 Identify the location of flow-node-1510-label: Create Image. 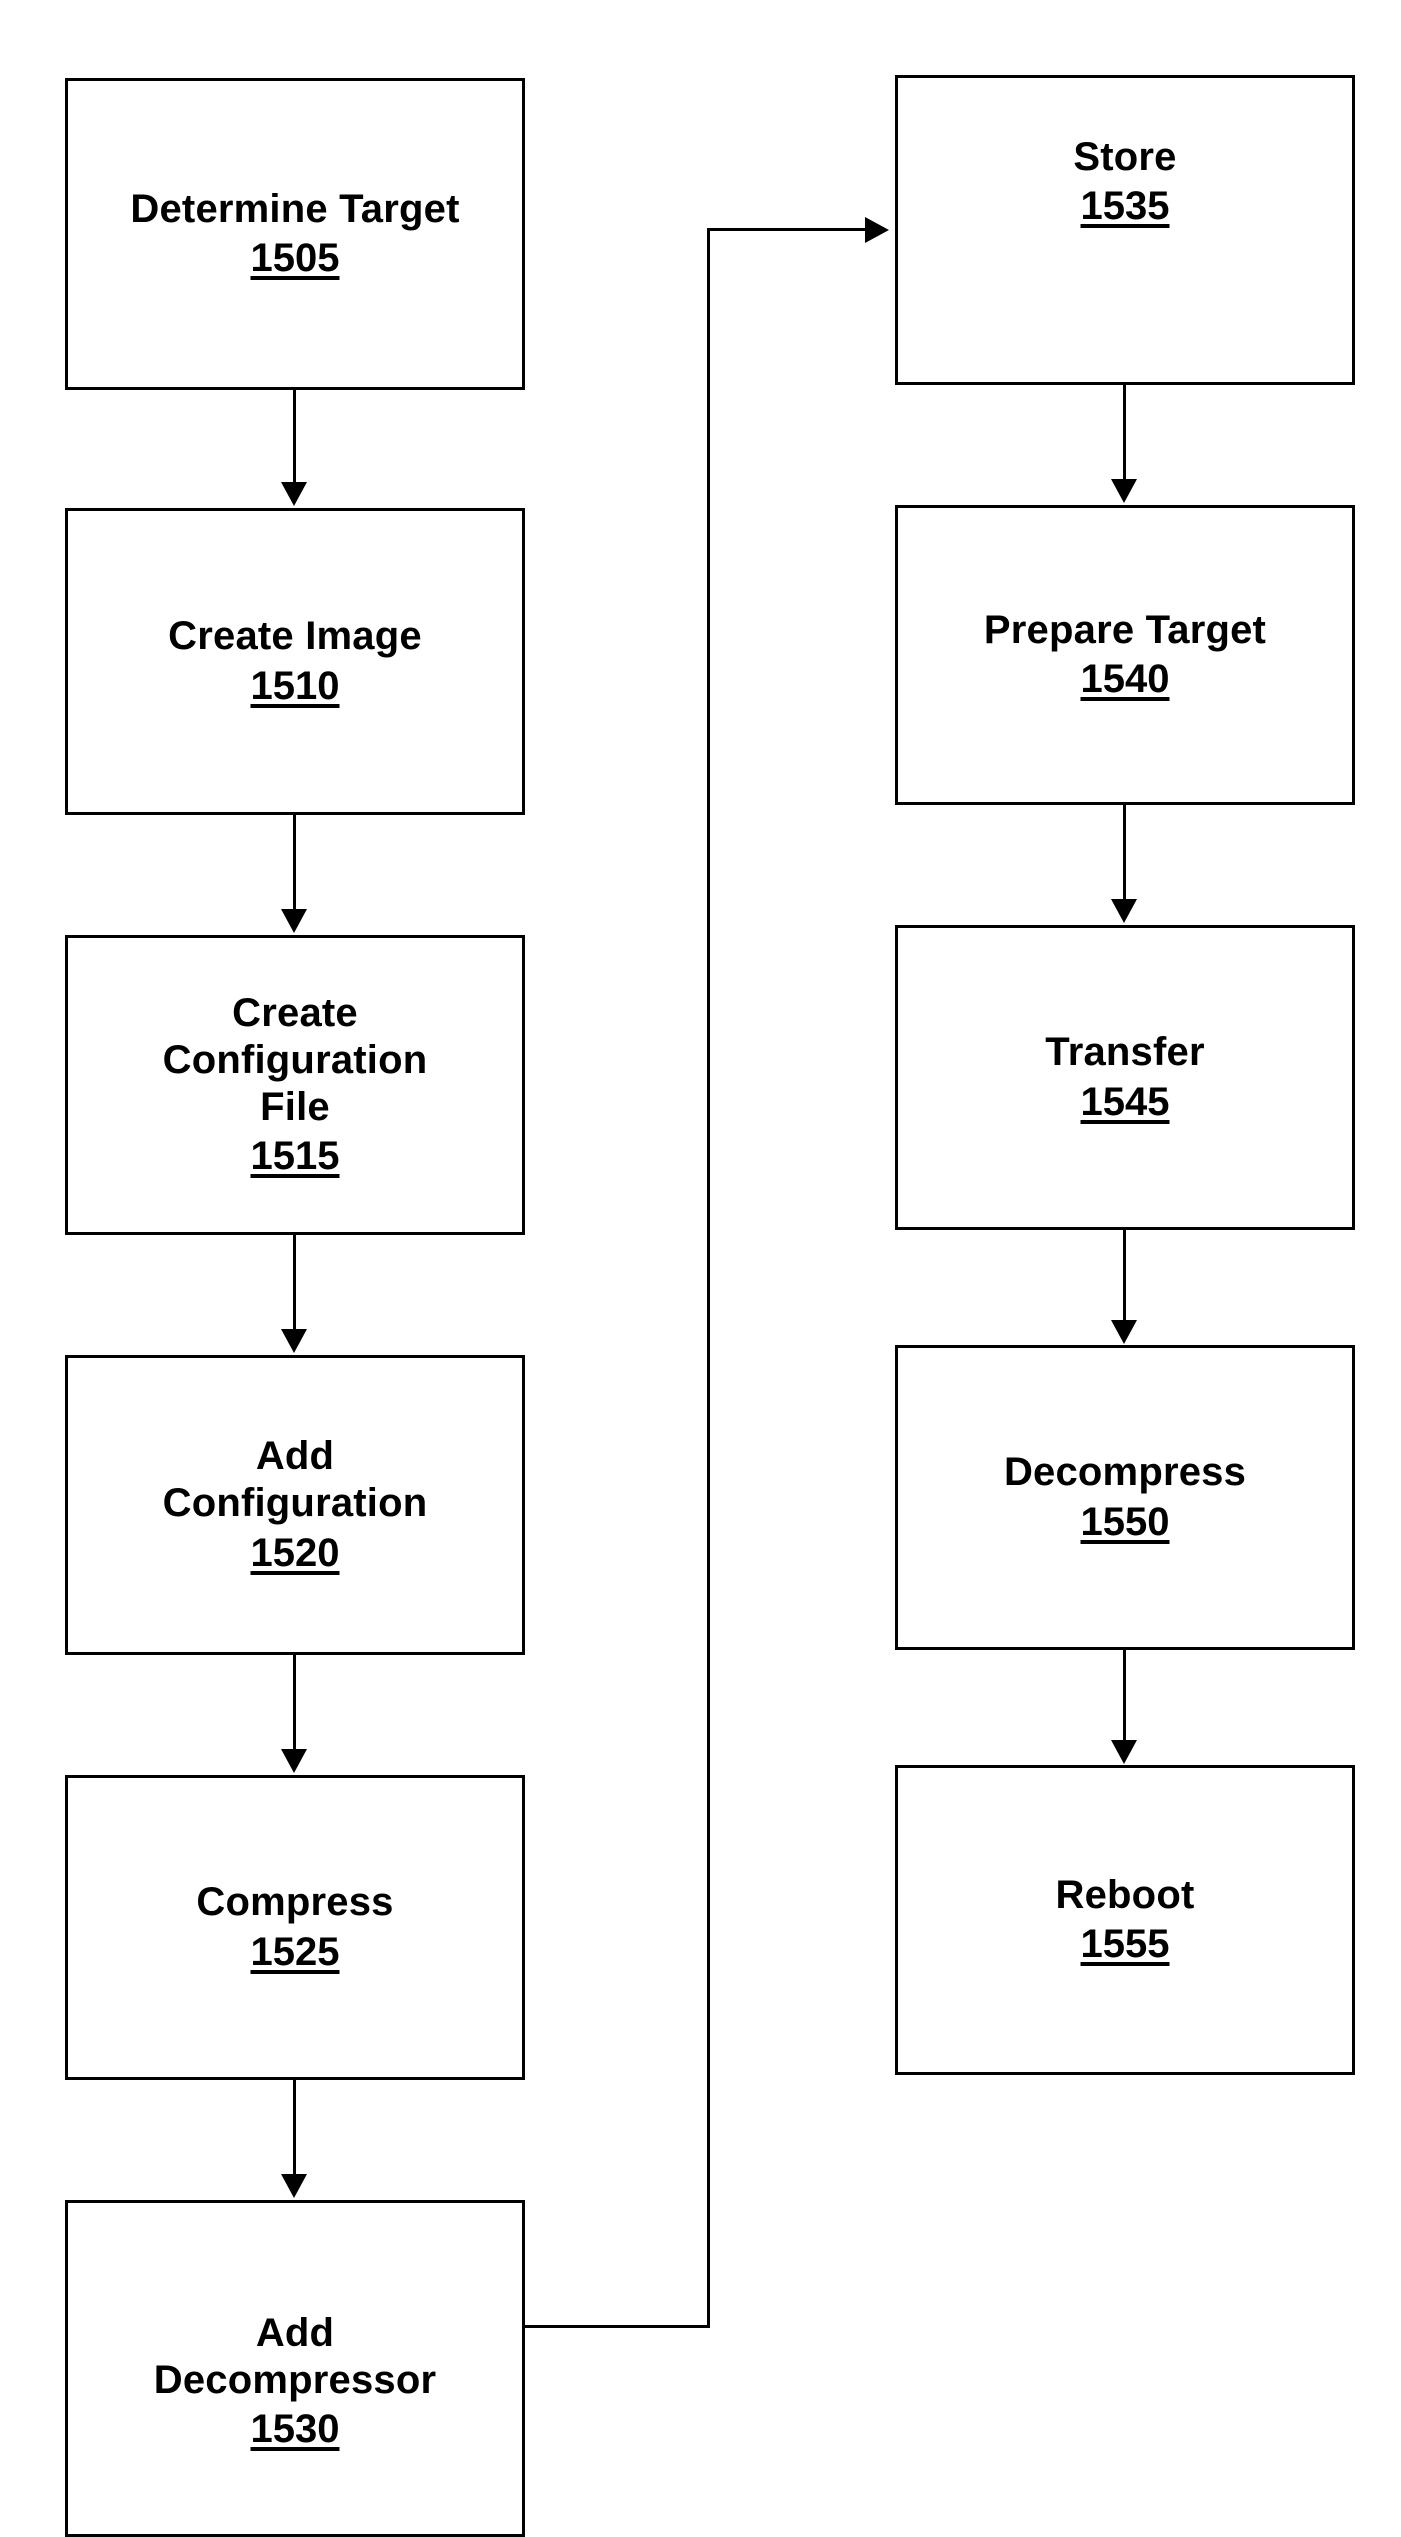
(295, 636).